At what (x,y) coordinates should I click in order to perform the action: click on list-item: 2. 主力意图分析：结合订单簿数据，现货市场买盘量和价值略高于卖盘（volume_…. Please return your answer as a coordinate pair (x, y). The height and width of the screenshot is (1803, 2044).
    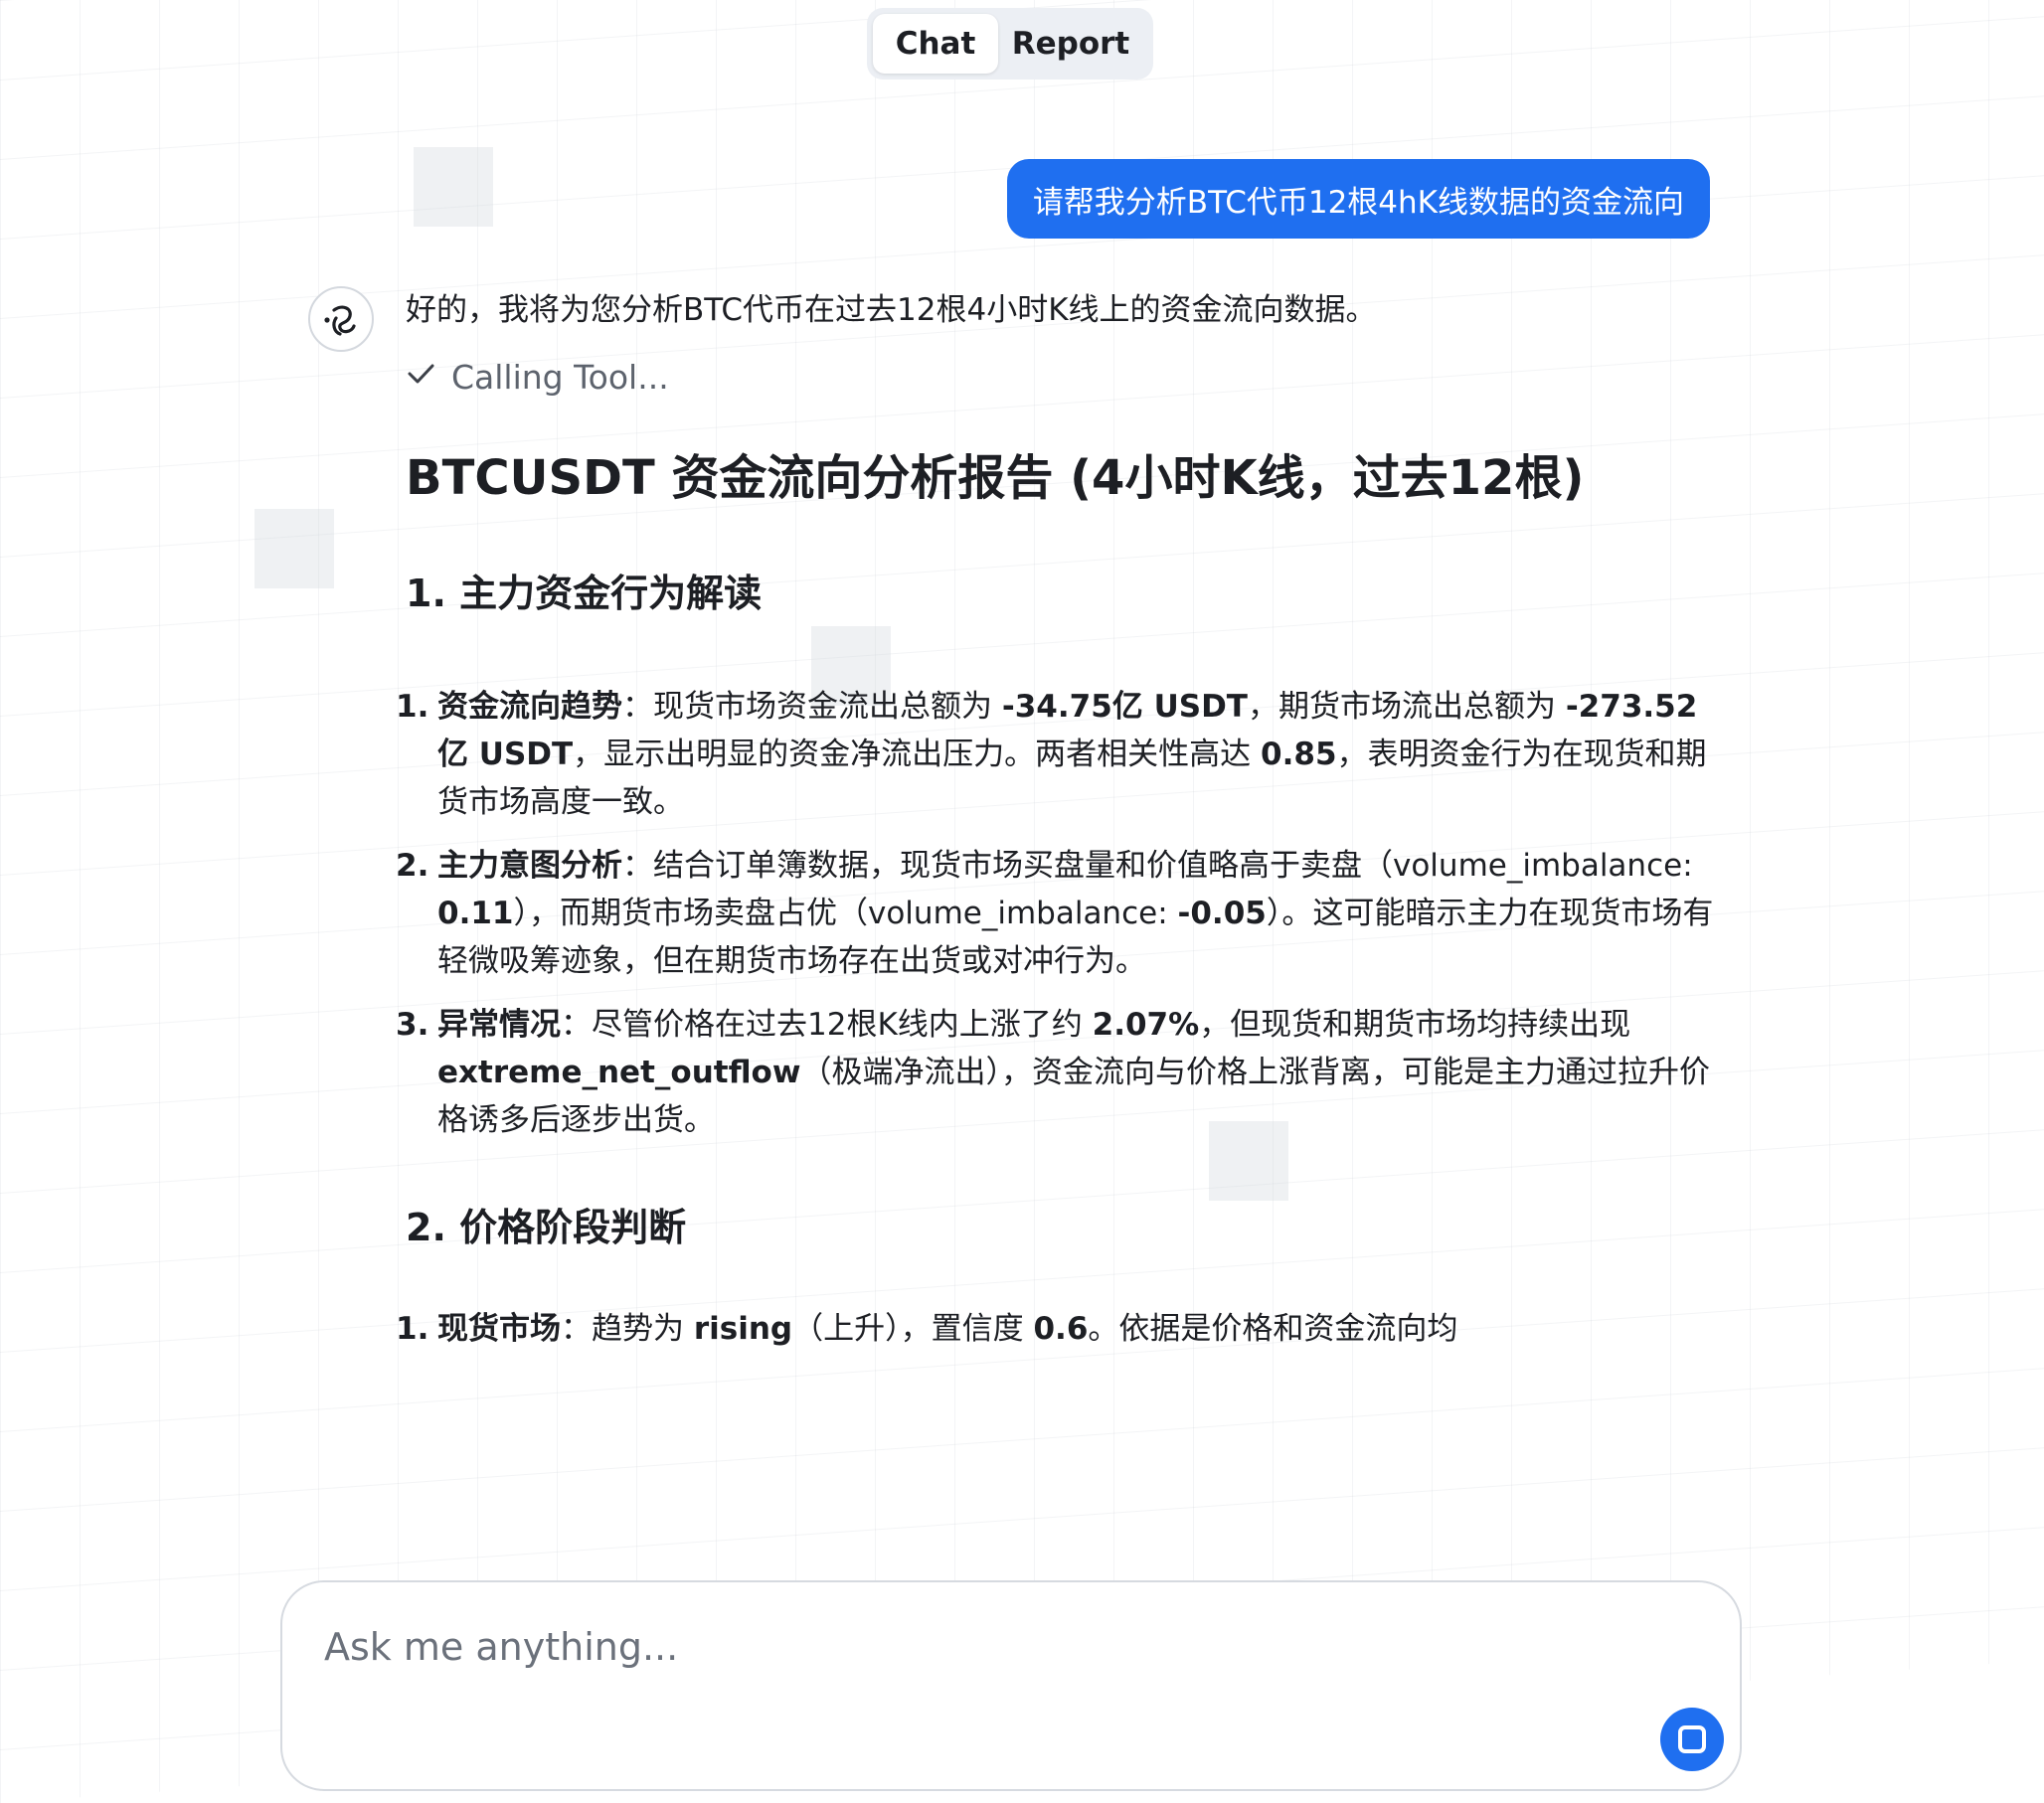
    Looking at the image, I should click on (1057, 913).